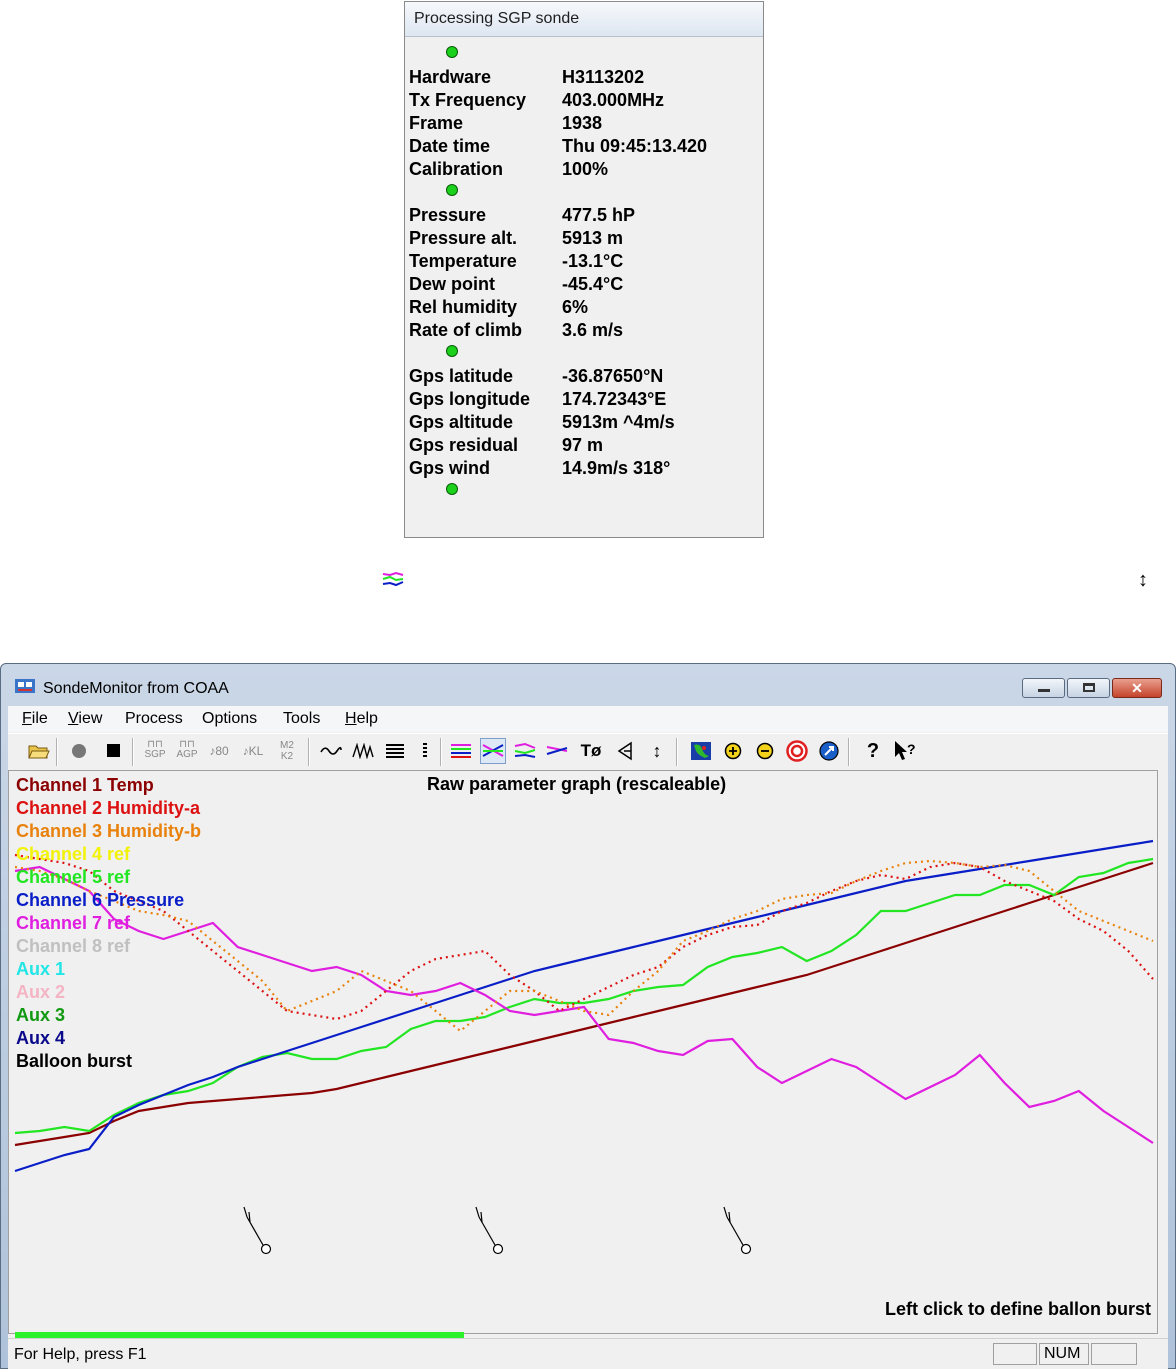  Describe the element at coordinates (40, 969) in the screenshot. I see `legend-entry: Aux 1` at that location.